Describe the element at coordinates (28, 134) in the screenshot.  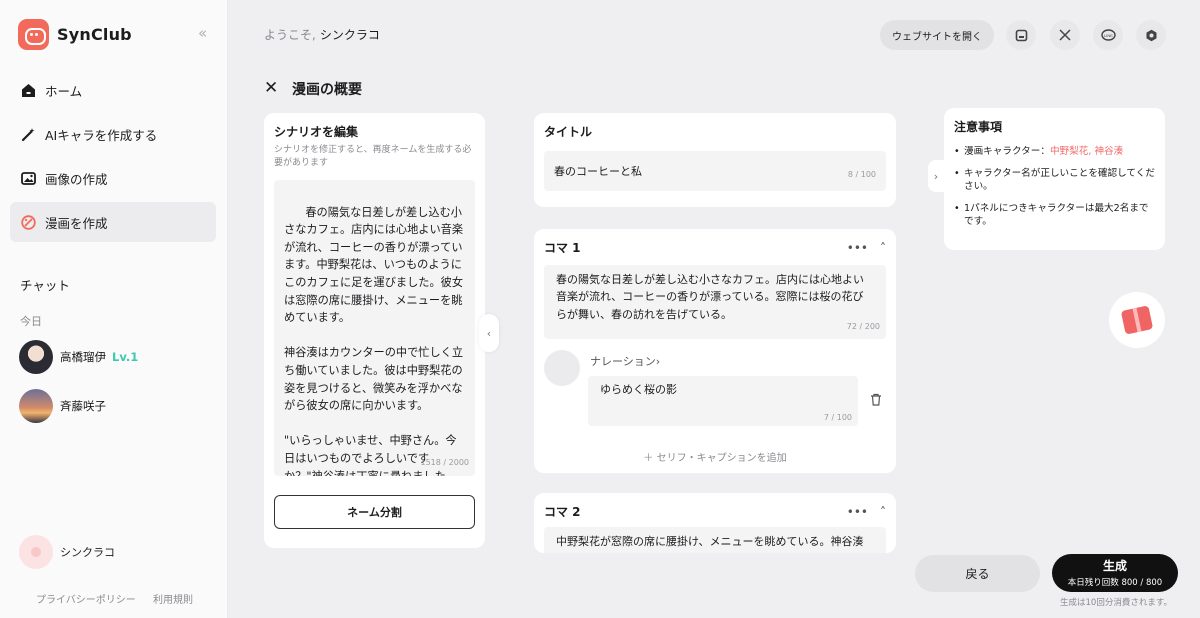
I see `magic-wand-icon` at that location.